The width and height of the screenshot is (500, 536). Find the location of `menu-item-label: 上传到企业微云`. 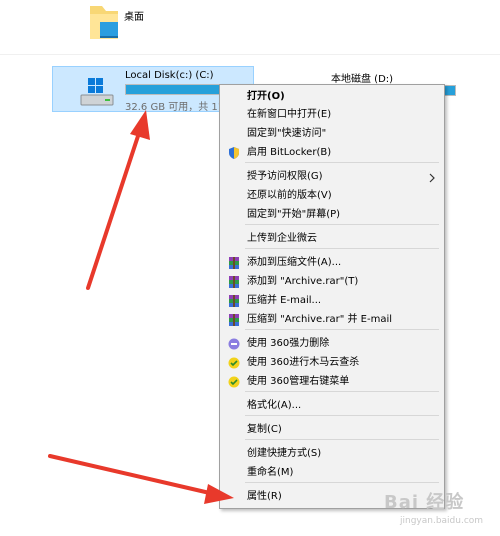

menu-item-label: 上传到企业微云 is located at coordinates (282, 238).